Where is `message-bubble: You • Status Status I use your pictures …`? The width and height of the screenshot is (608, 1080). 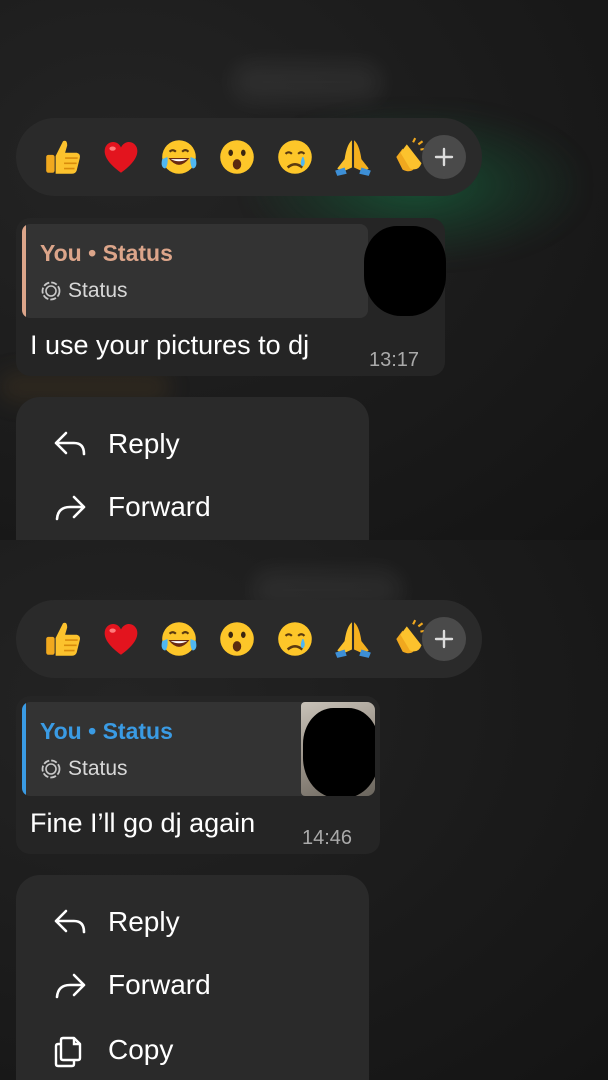
message-bubble: You • Status Status I use your pictures … is located at coordinates (231, 297).